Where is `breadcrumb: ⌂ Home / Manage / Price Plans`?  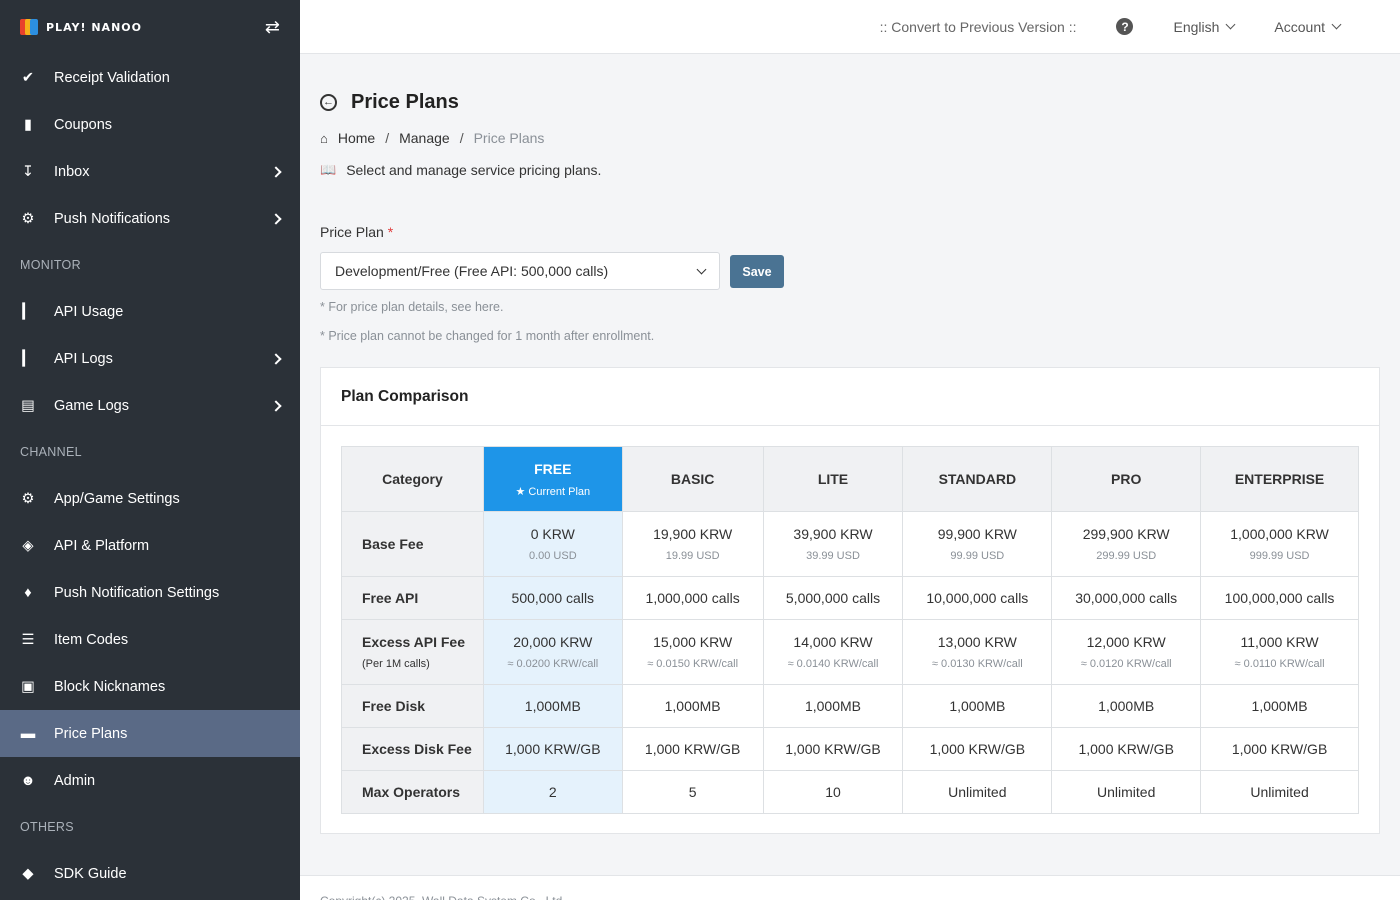 breadcrumb: ⌂ Home / Manage / Price Plans is located at coordinates (432, 138).